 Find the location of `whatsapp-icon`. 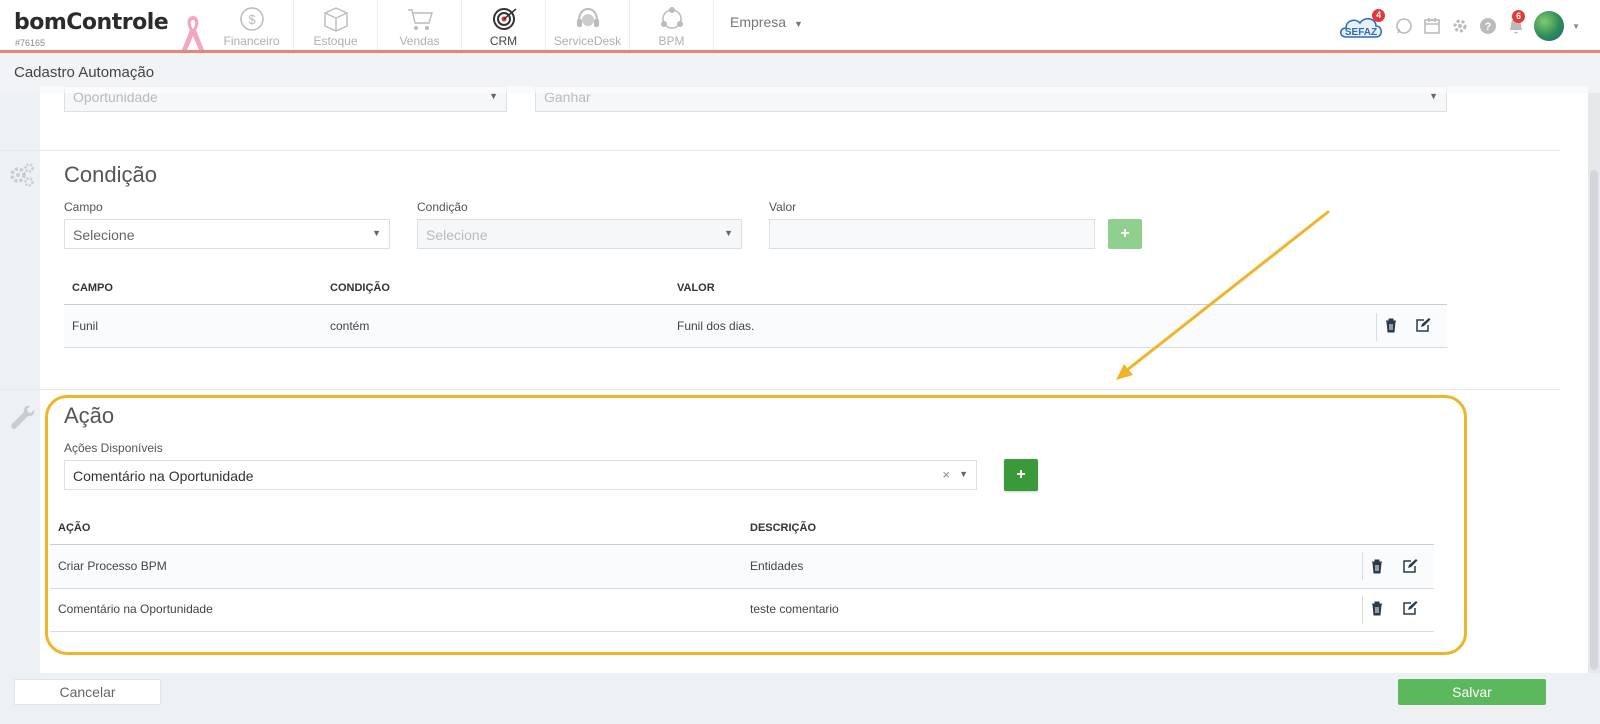

whatsapp-icon is located at coordinates (1404, 26).